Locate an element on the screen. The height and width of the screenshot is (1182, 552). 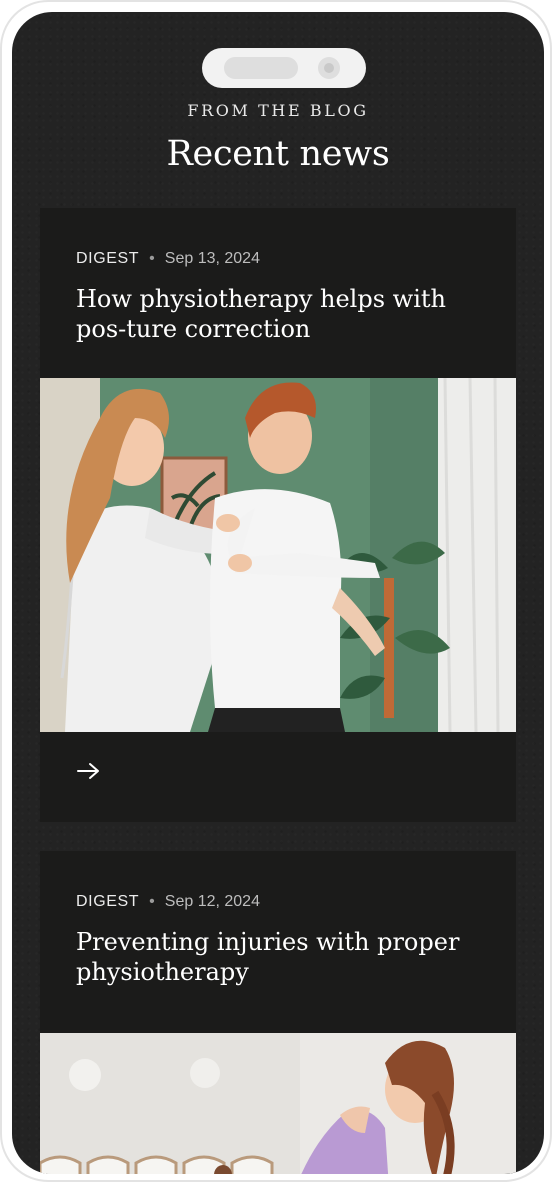
post-image is located at coordinates (278, 1103).